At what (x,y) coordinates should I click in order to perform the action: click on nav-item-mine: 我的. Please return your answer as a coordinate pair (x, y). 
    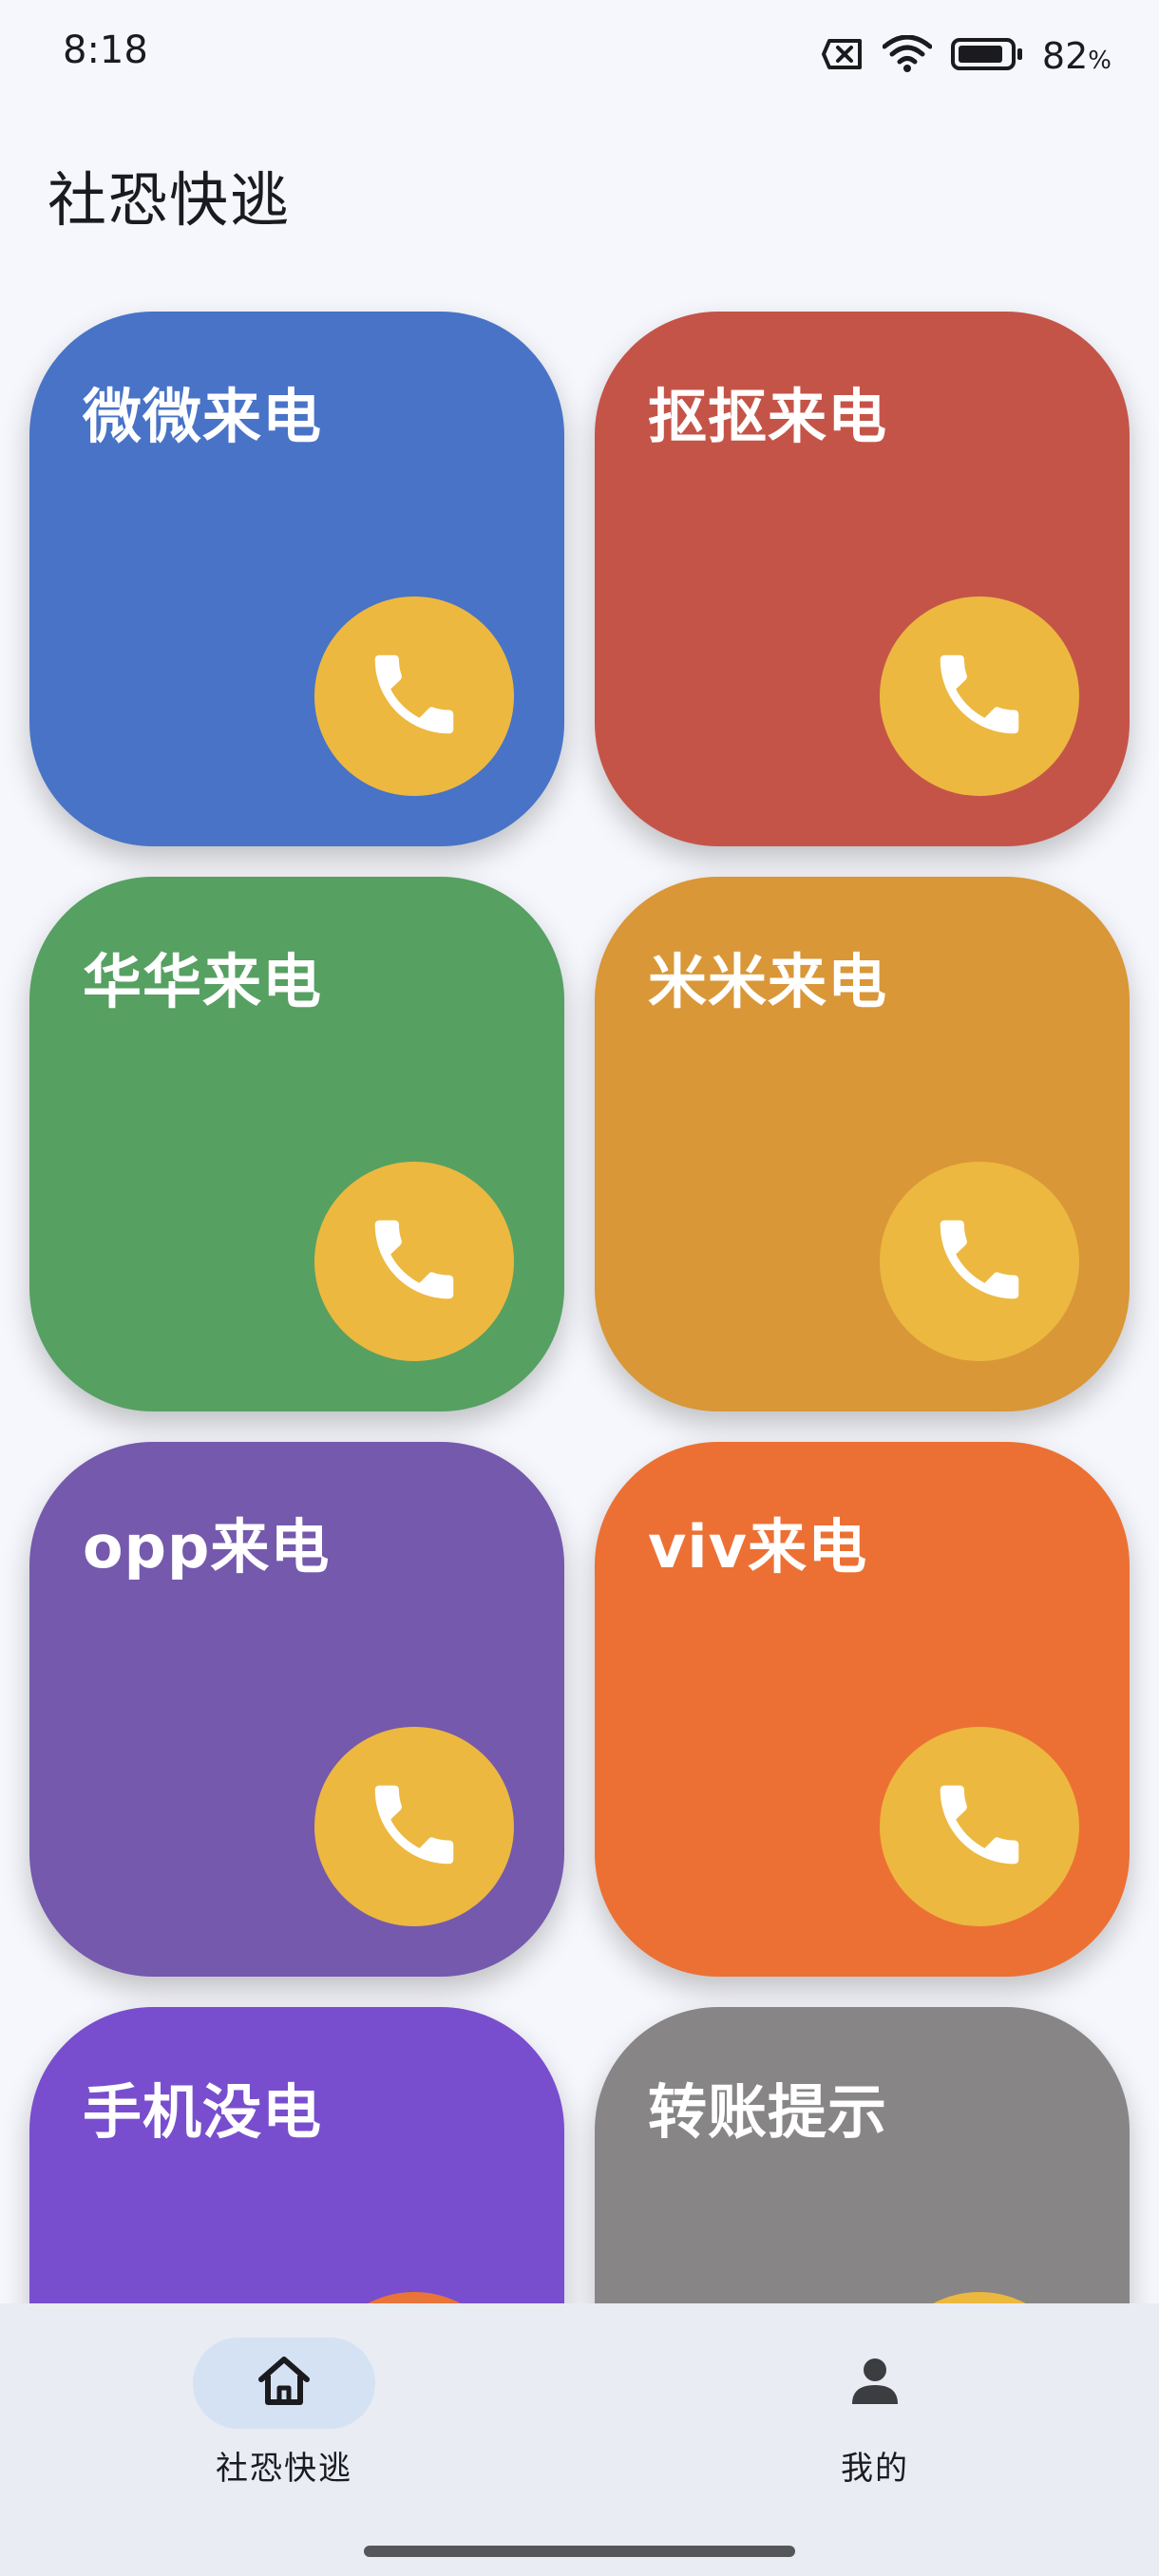
    Looking at the image, I should click on (874, 2433).